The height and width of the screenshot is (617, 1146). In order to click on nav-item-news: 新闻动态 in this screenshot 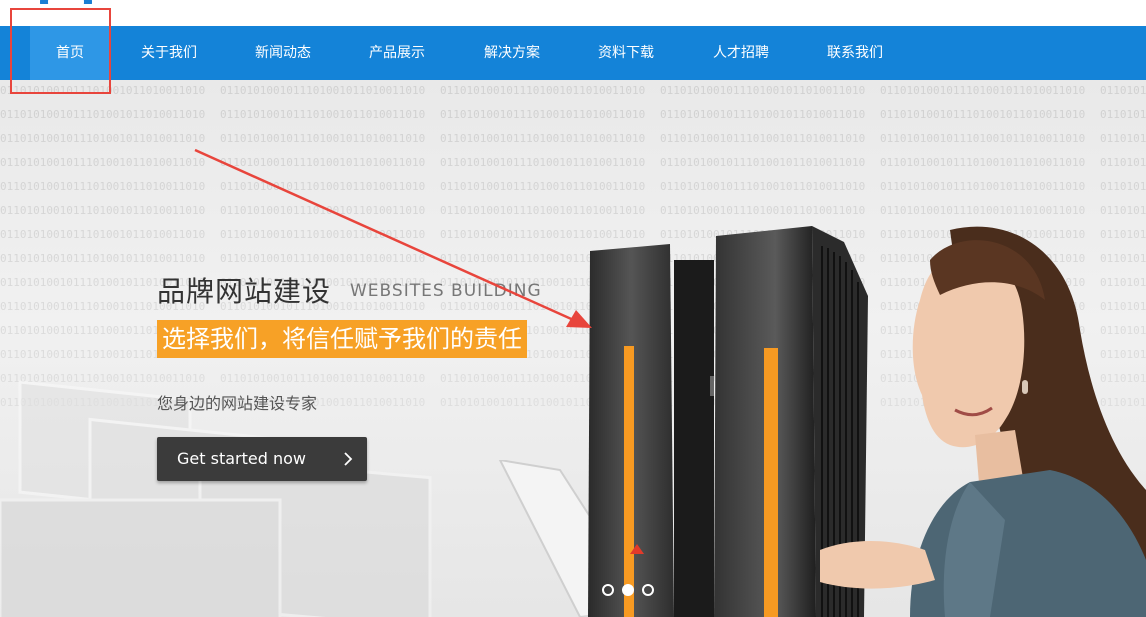, I will do `click(283, 53)`.